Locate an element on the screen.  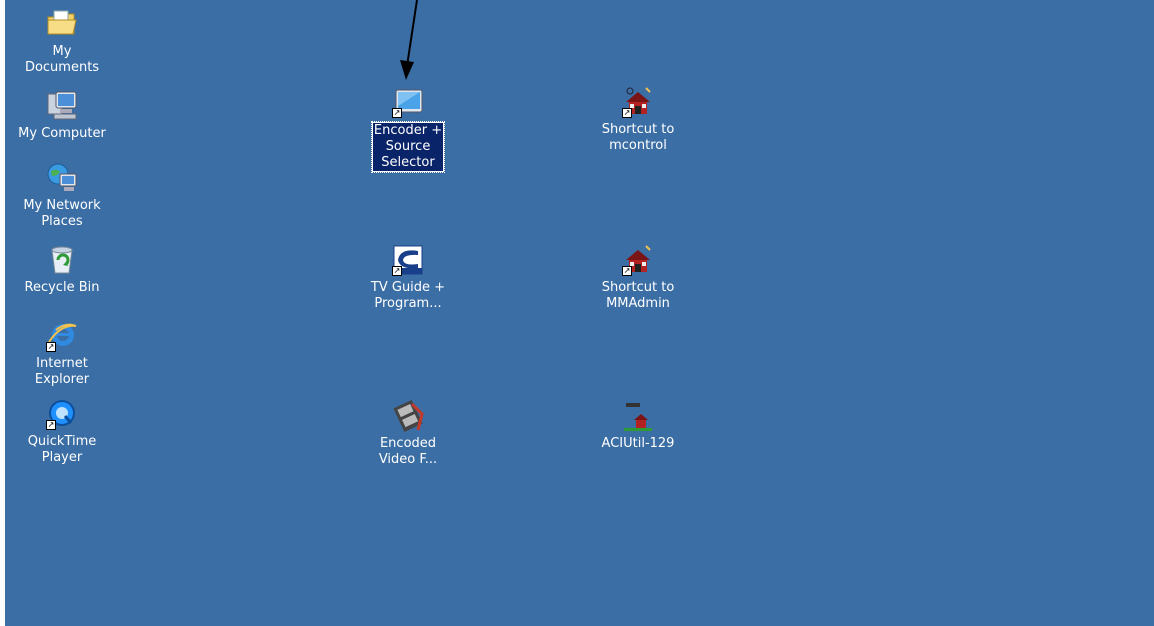
icon-label: Shortcut to MMAdmin is located at coordinates (638, 295).